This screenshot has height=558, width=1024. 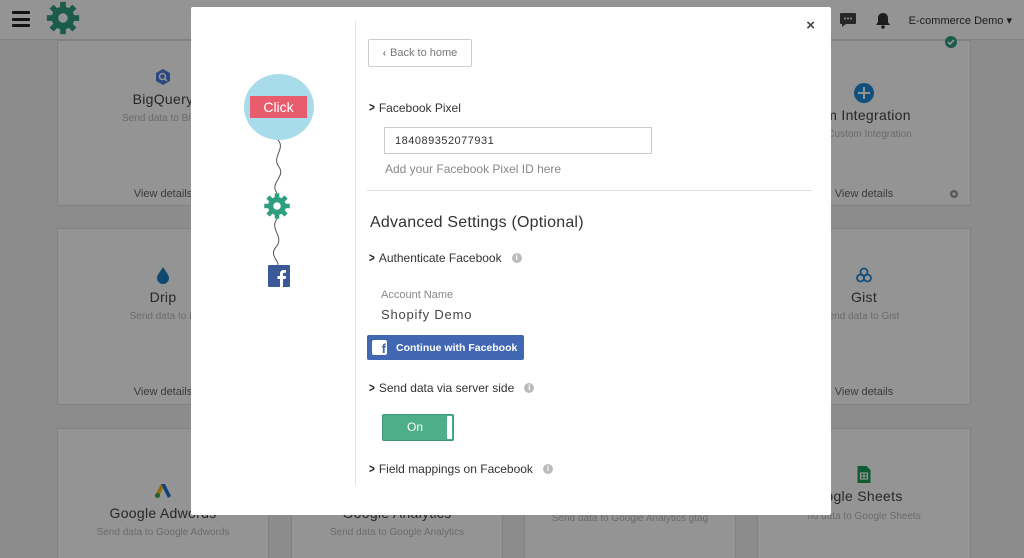 I want to click on field-mappings-toggle: > Field mappings on Facebook i, so click(x=461, y=469).